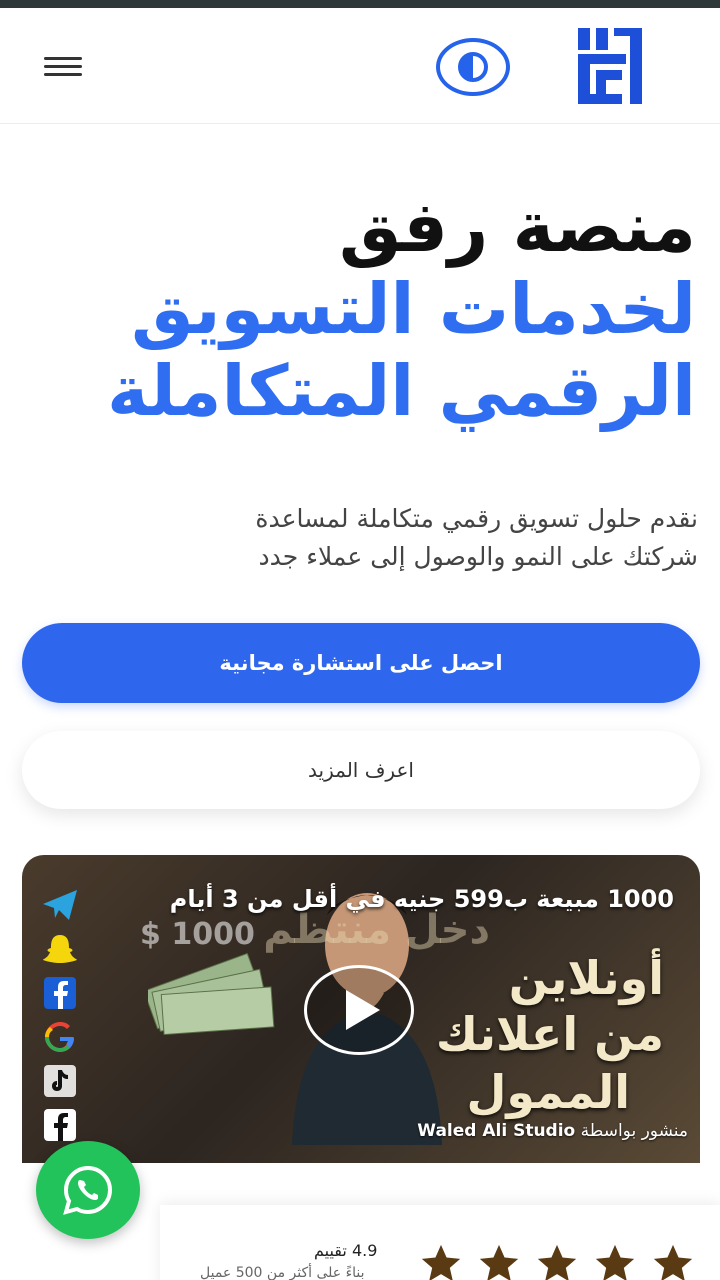  What do you see at coordinates (496, 1131) in the screenshot?
I see `posted-by-author: Waled Ali Studio` at bounding box center [496, 1131].